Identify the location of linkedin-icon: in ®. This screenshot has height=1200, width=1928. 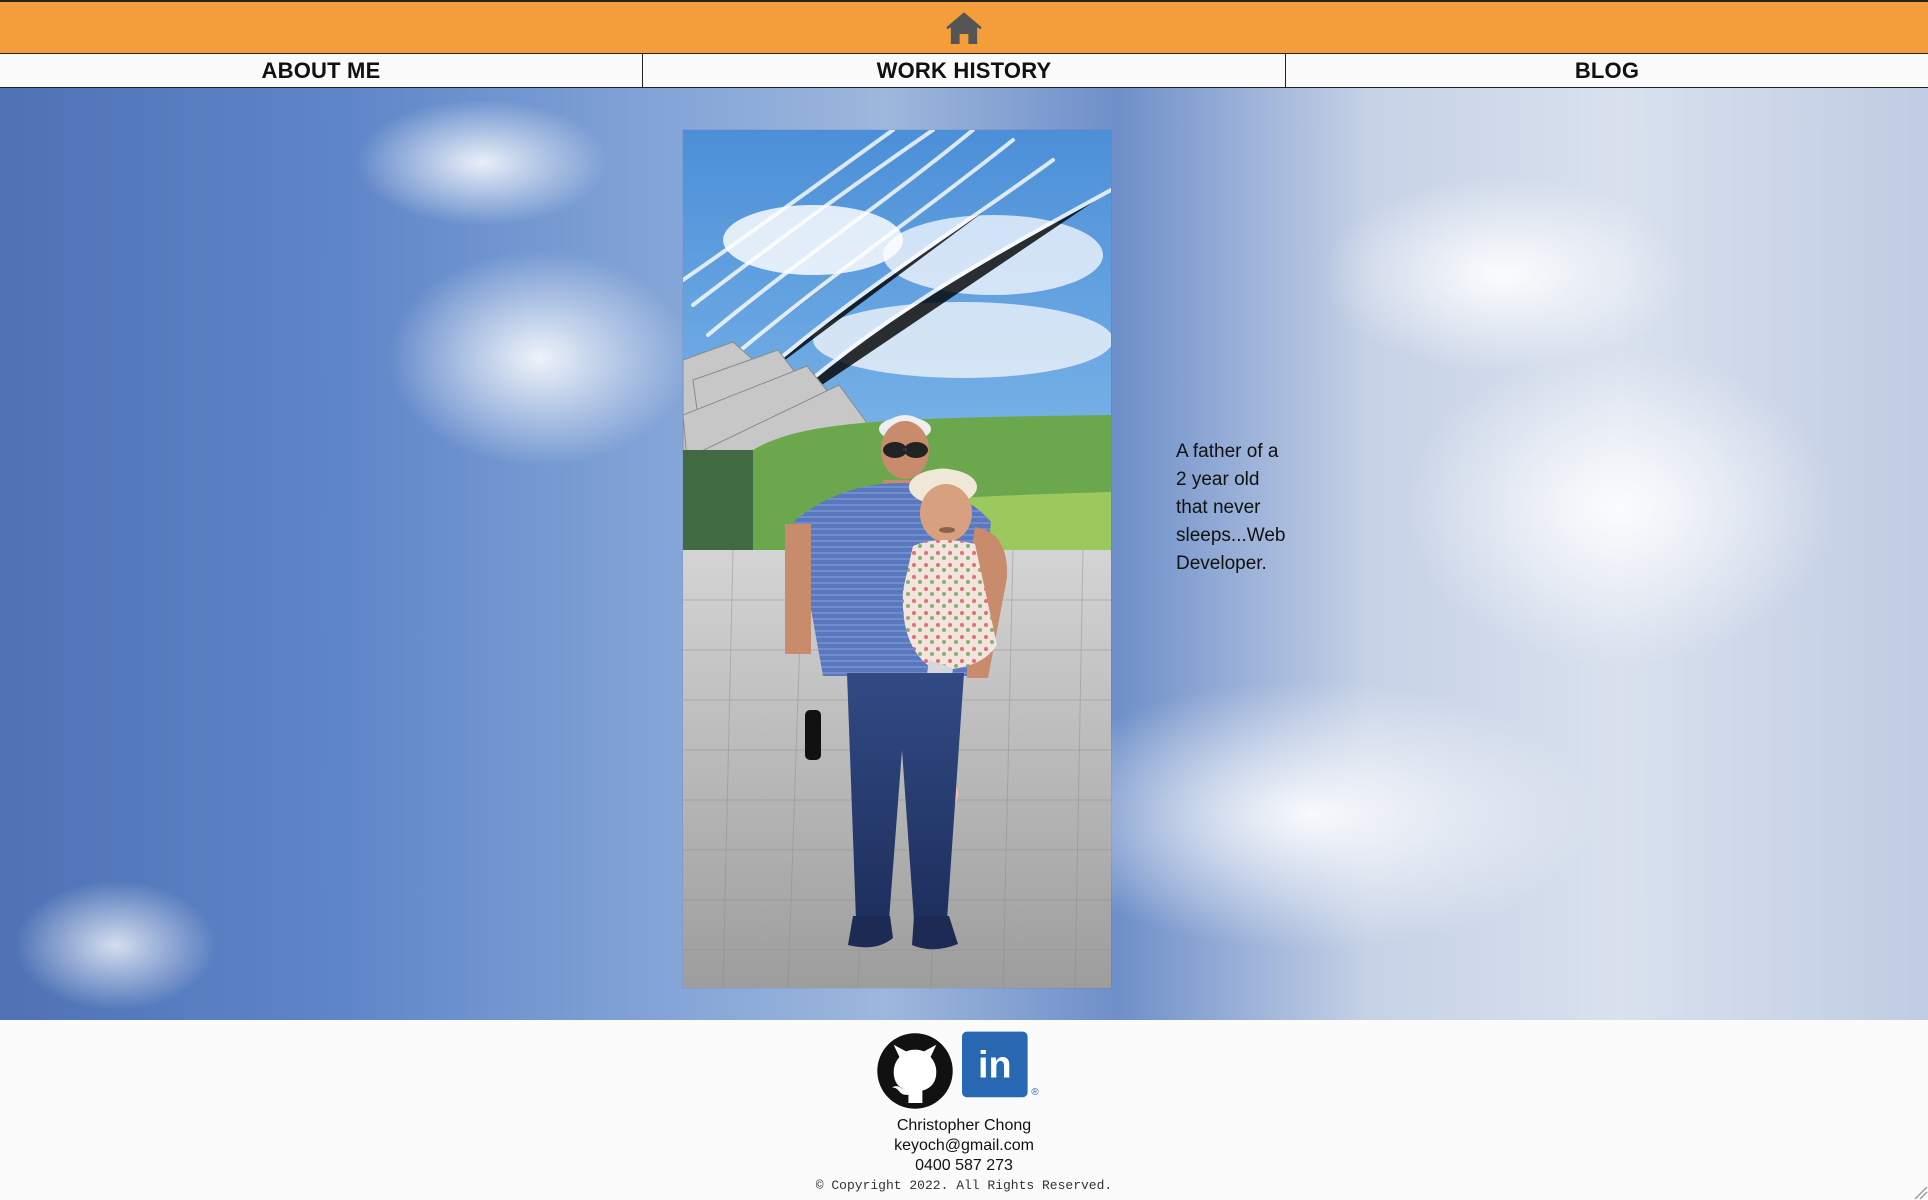
(1003, 1071).